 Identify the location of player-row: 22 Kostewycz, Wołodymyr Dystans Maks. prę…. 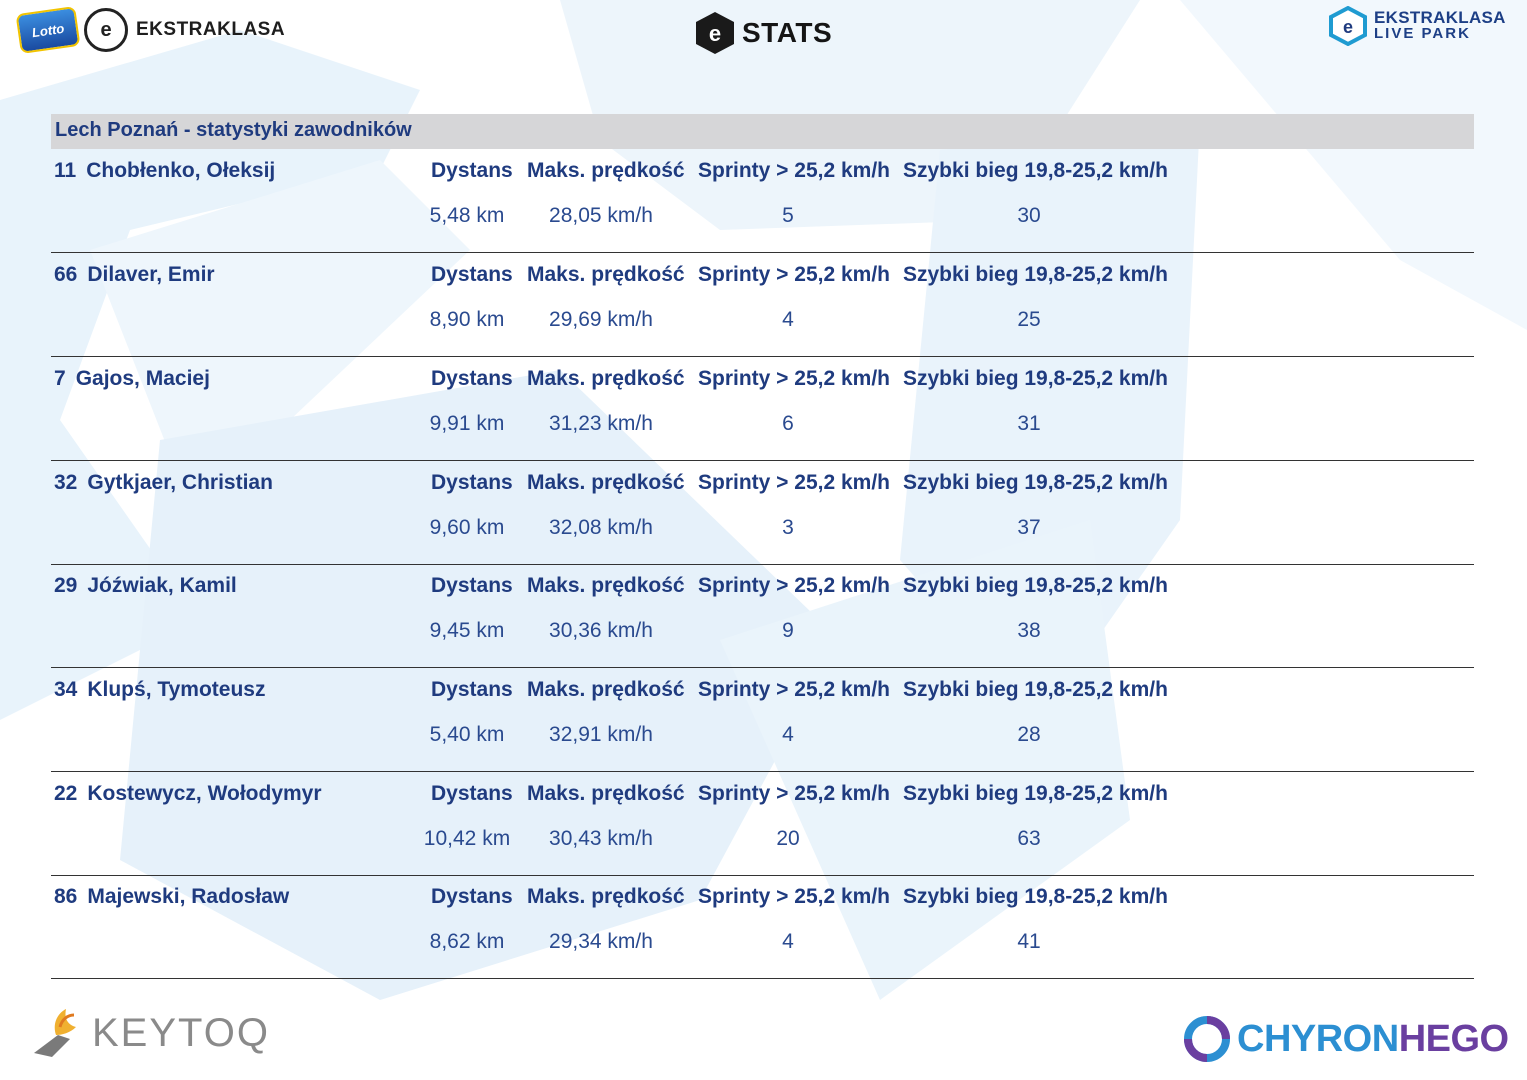
(762, 824).